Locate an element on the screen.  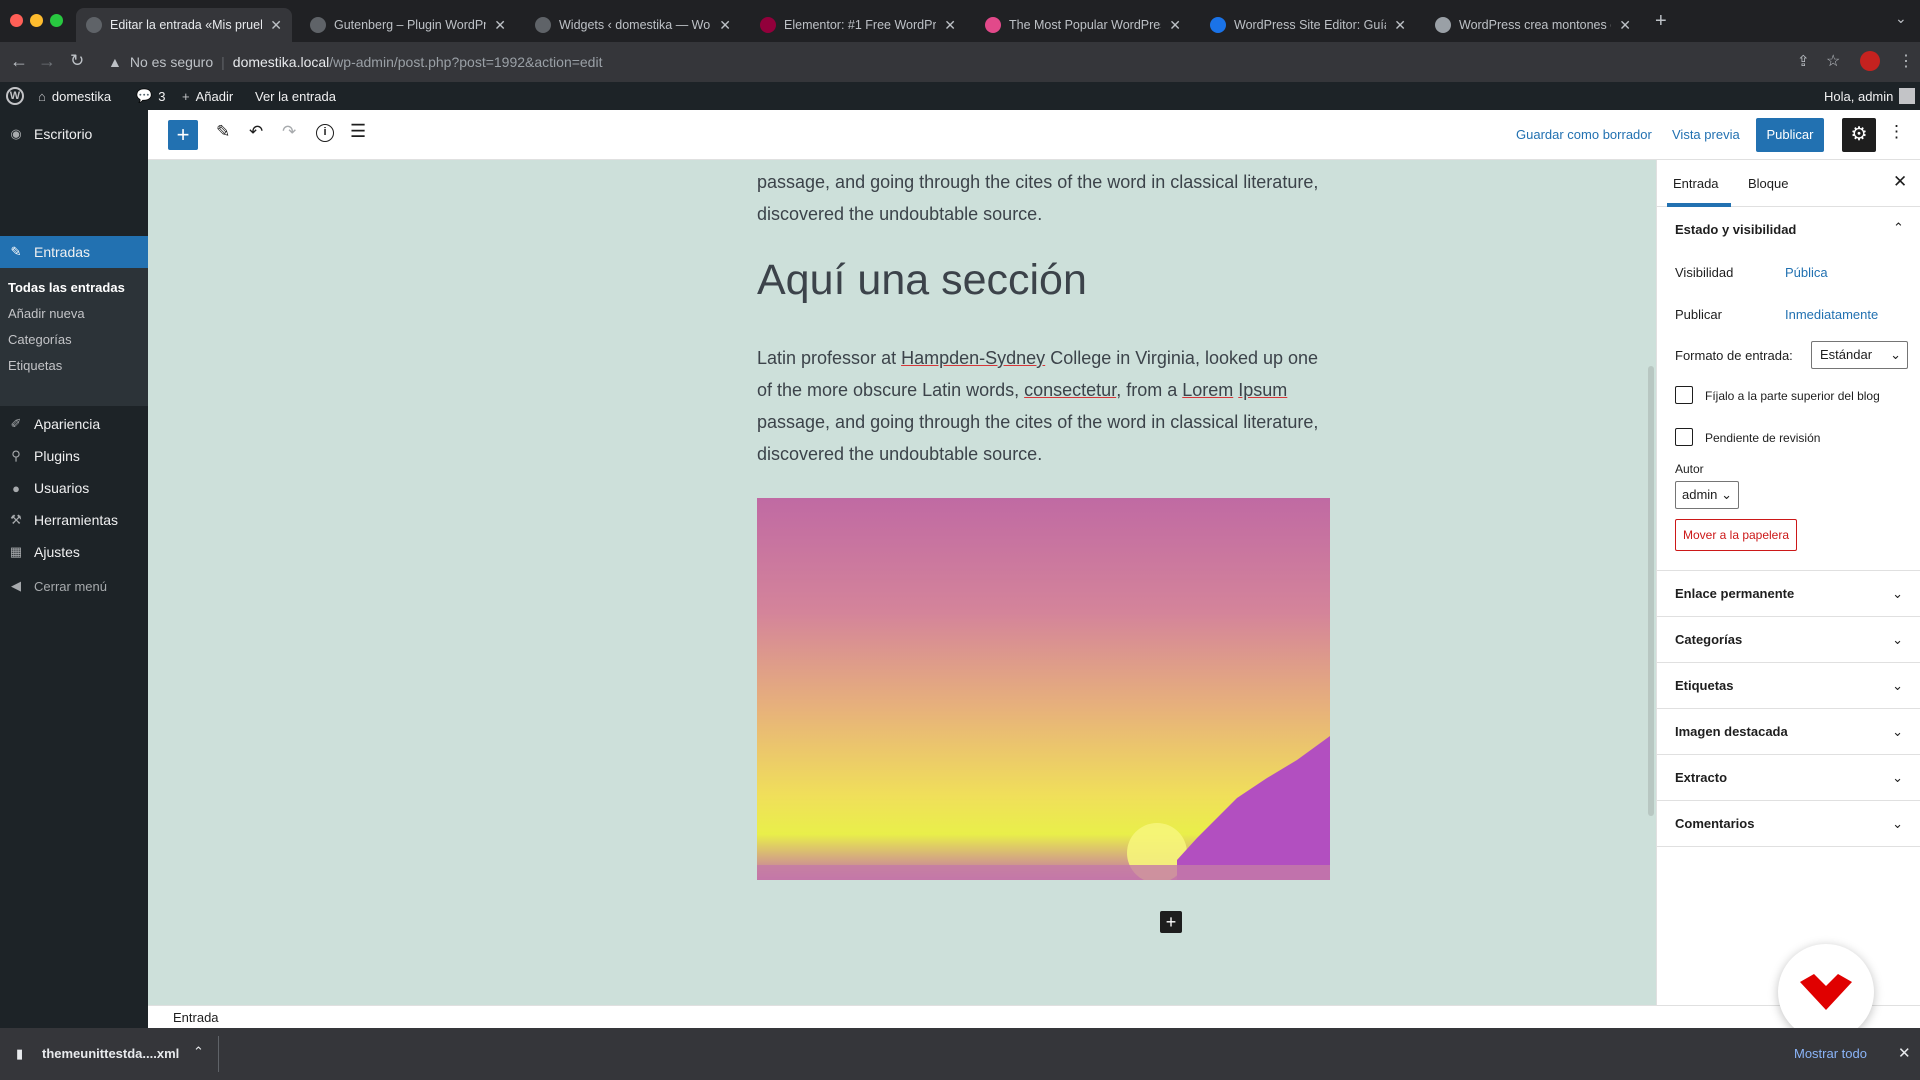
details-info-icon: i is located at coordinates (325, 133).